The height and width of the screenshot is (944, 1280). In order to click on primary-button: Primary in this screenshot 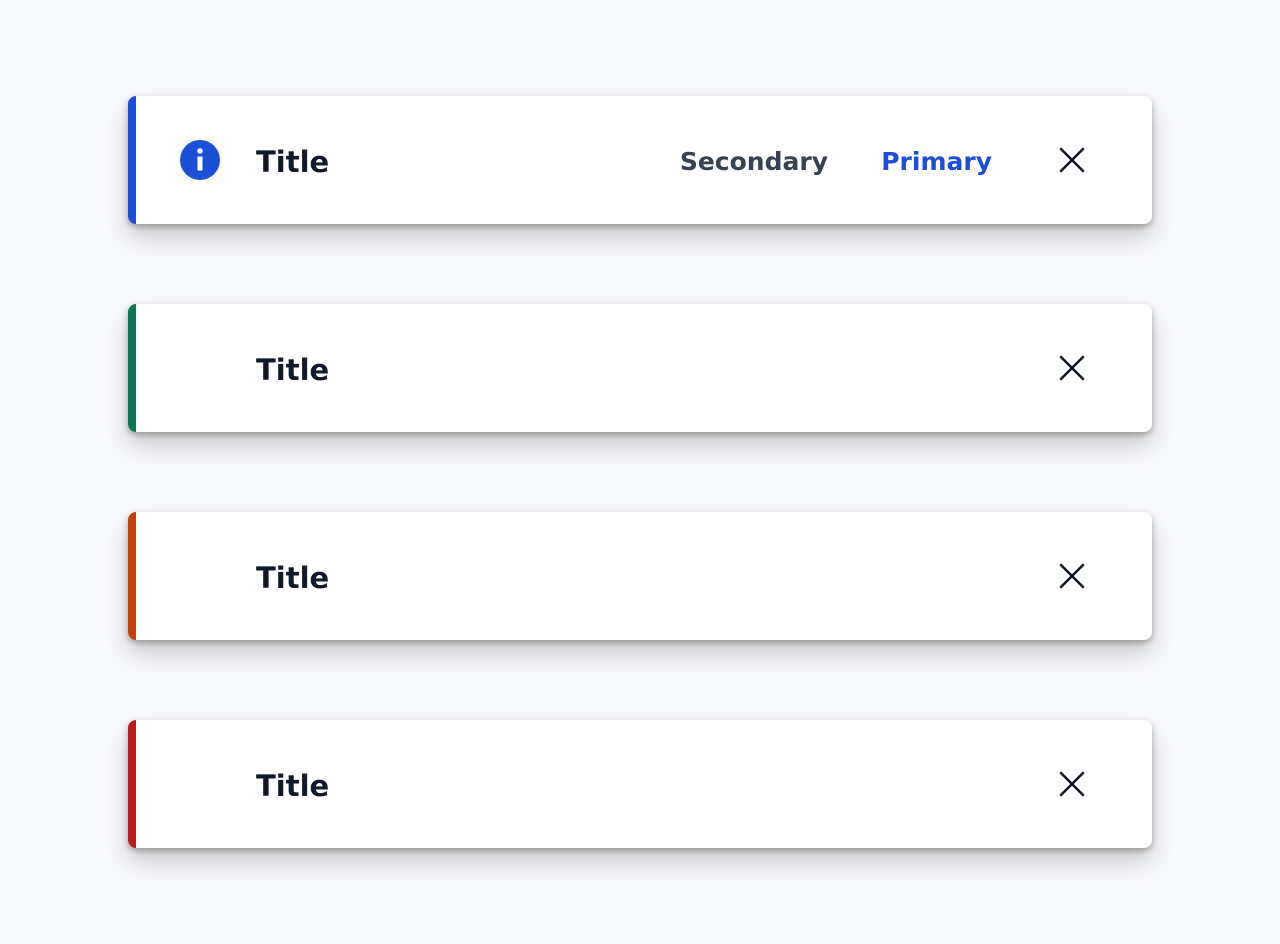, I will do `click(936, 160)`.